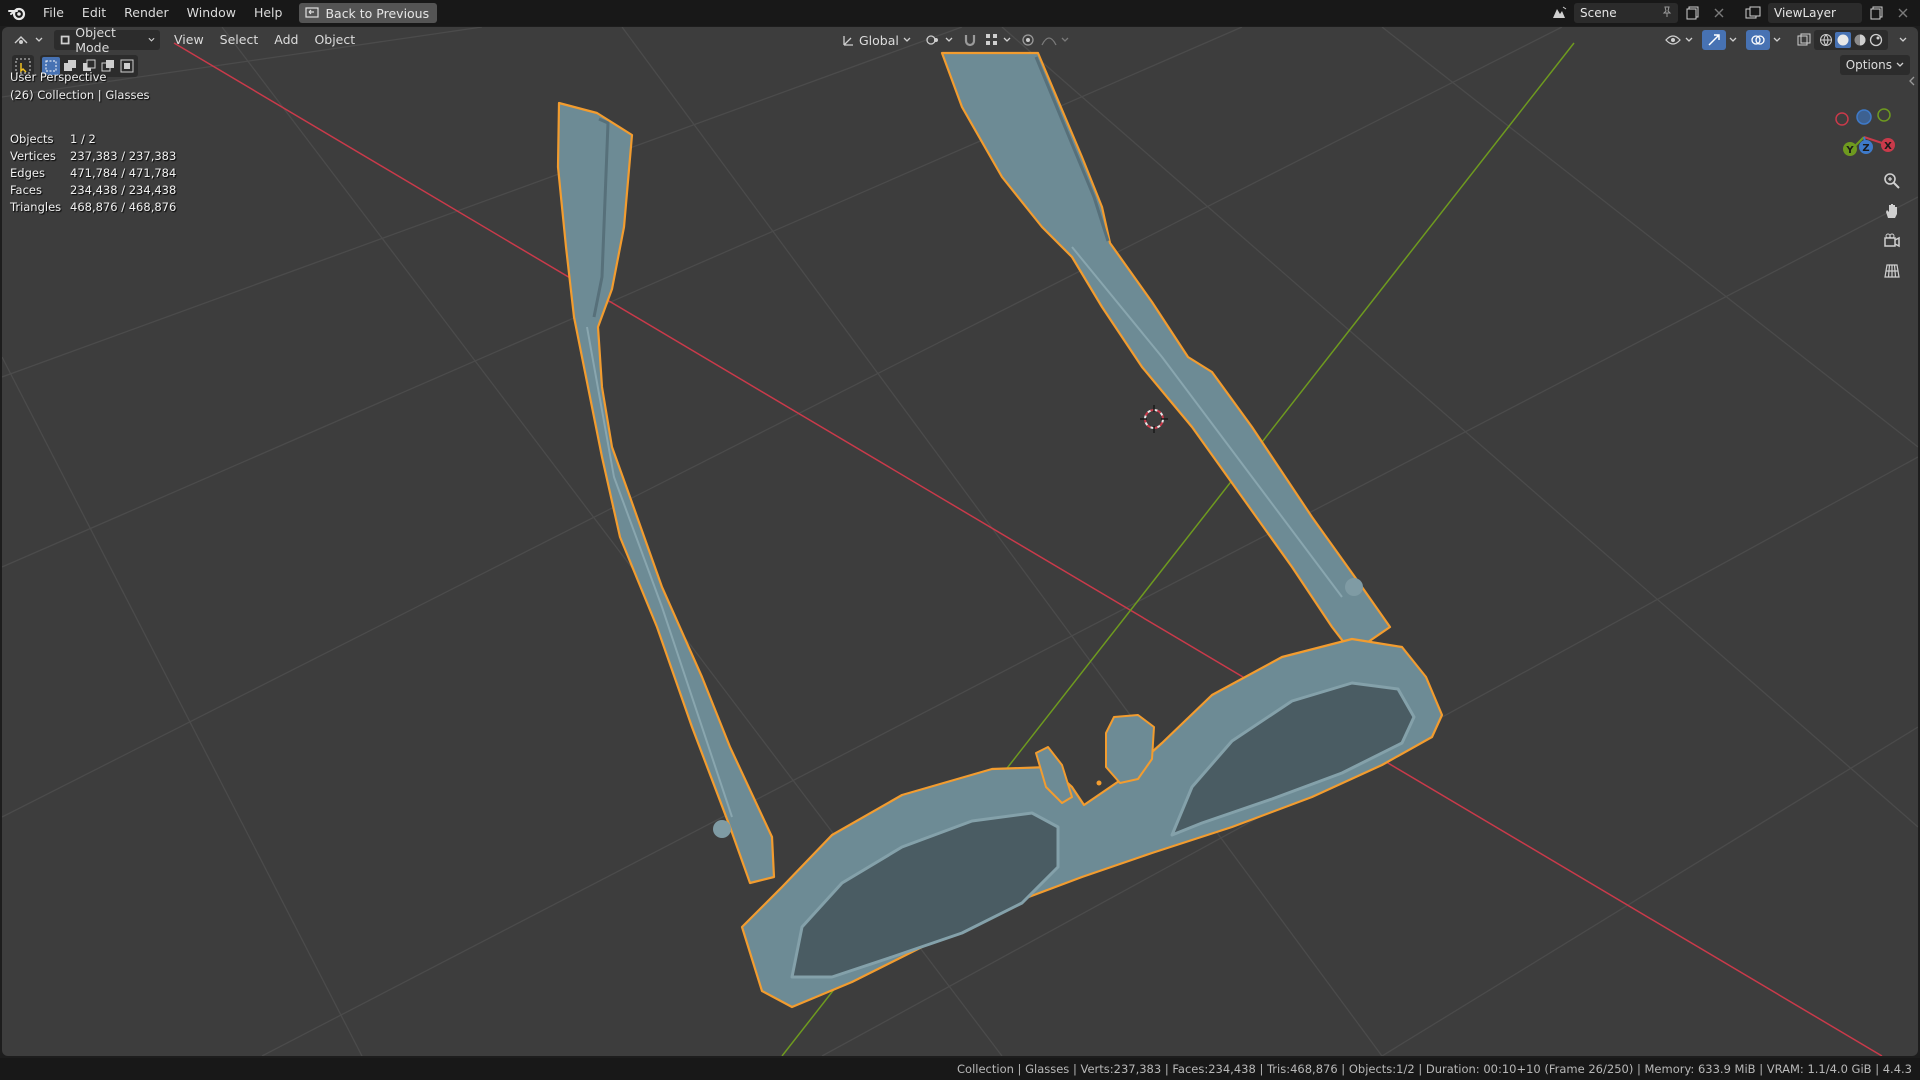 This screenshot has height=1080, width=1920. Describe the element at coordinates (1154, 419) in the screenshot. I see `3d-cursor` at that location.